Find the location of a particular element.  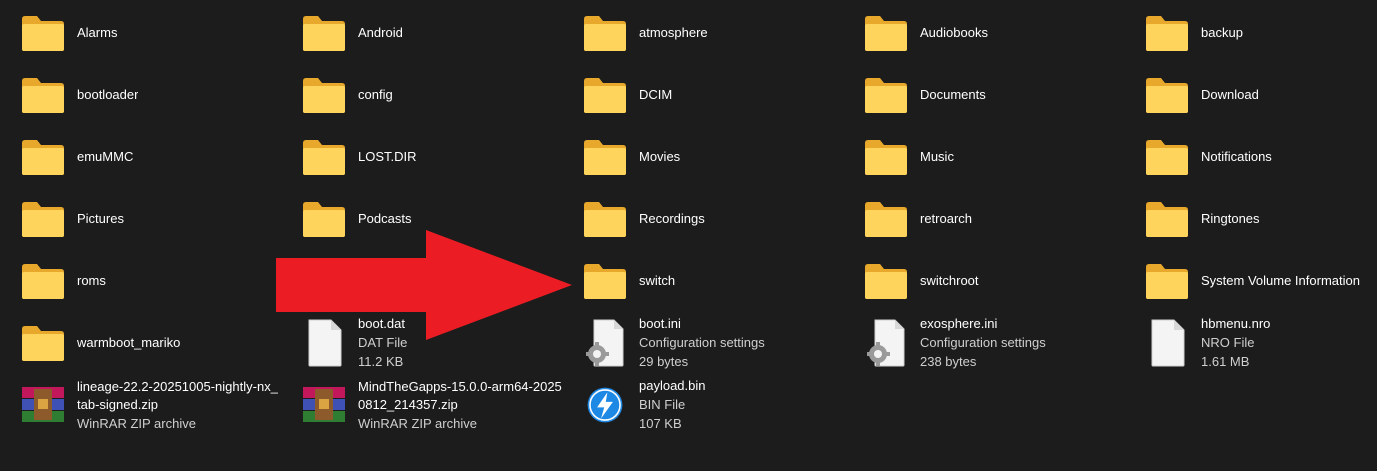

item-details: boot.ini Configuration settings 29 bytes is located at coordinates (702, 343).